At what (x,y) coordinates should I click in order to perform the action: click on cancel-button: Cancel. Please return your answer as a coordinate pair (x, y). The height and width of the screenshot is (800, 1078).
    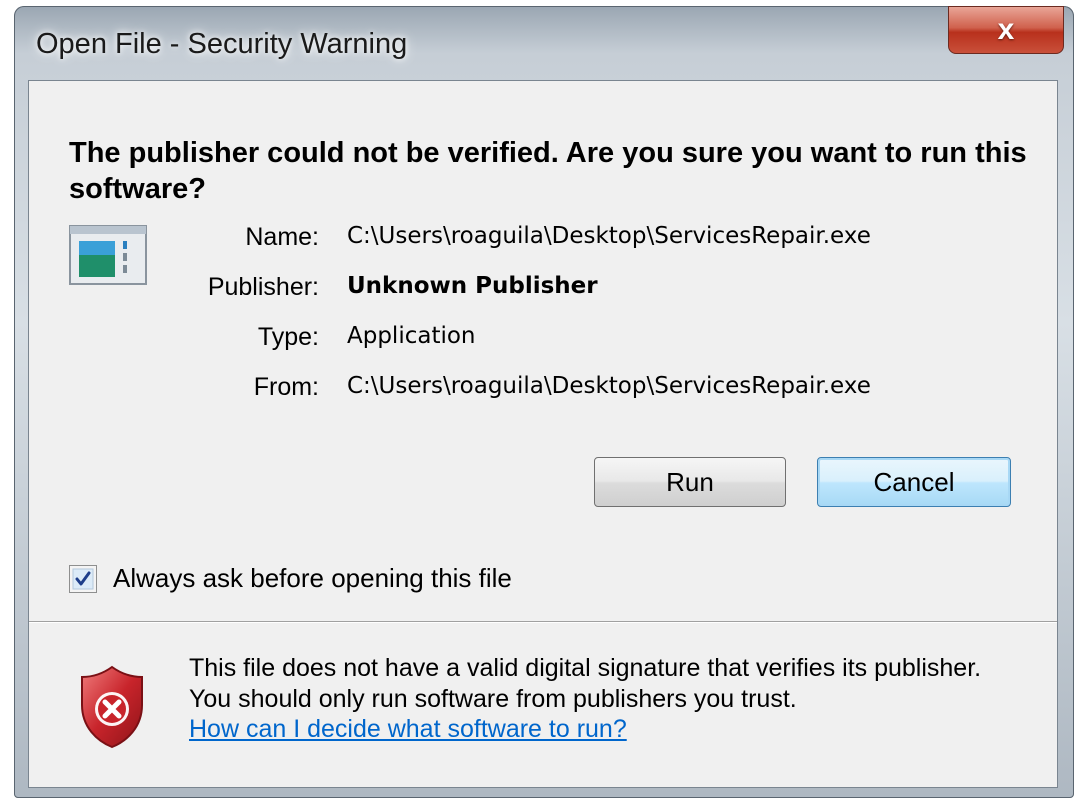
    Looking at the image, I should click on (914, 482).